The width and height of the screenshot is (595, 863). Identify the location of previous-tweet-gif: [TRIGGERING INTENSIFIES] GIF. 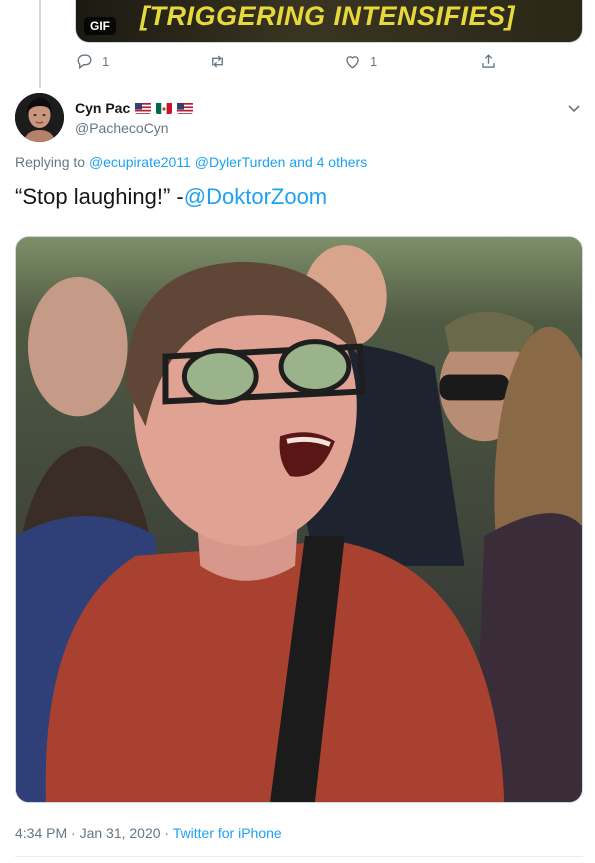
(329, 21).